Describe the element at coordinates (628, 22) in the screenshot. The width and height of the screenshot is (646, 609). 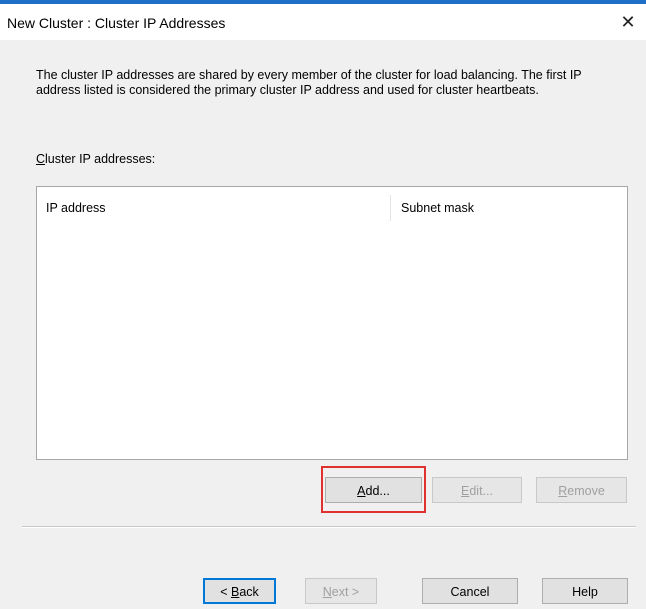
I see `close-icon: ✕` at that location.